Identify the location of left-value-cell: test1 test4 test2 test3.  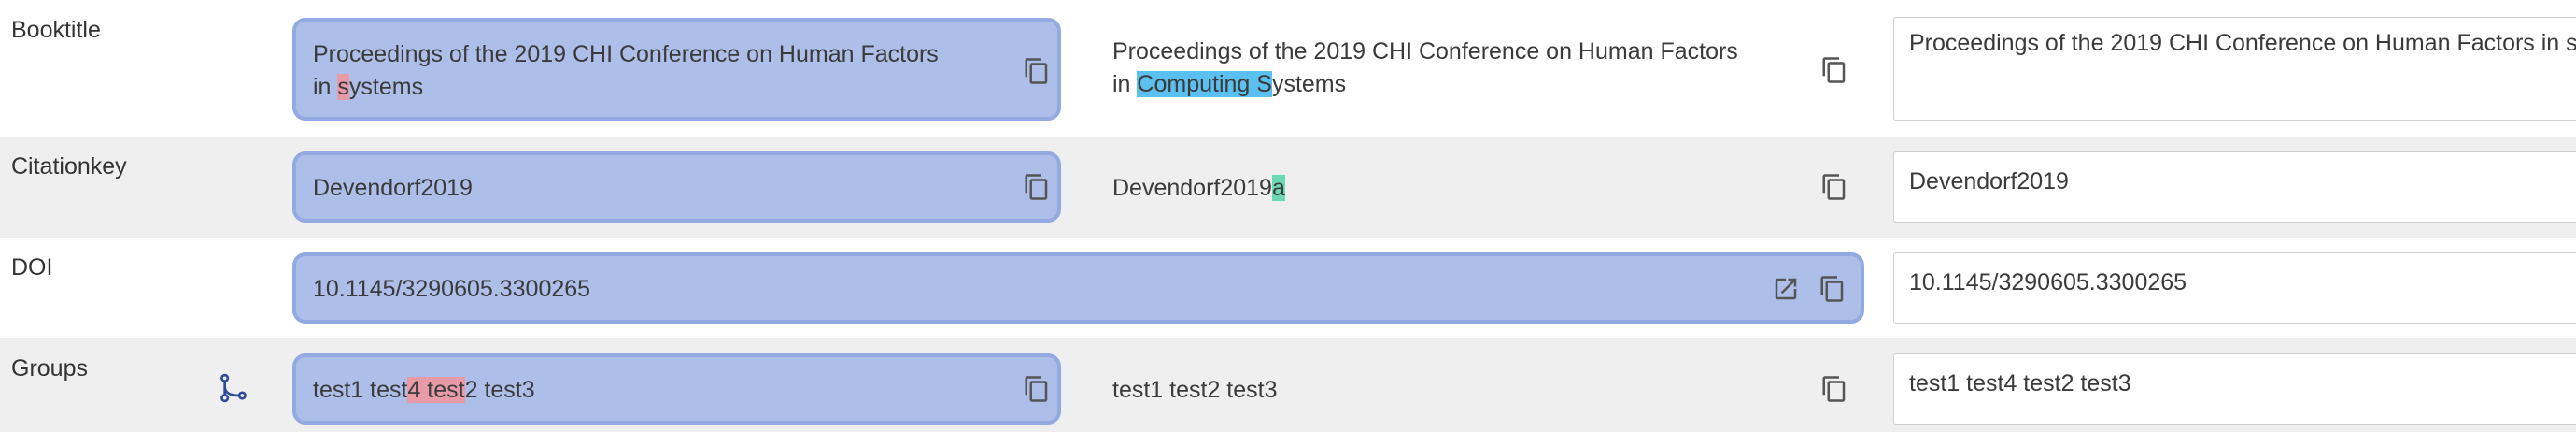
(676, 389).